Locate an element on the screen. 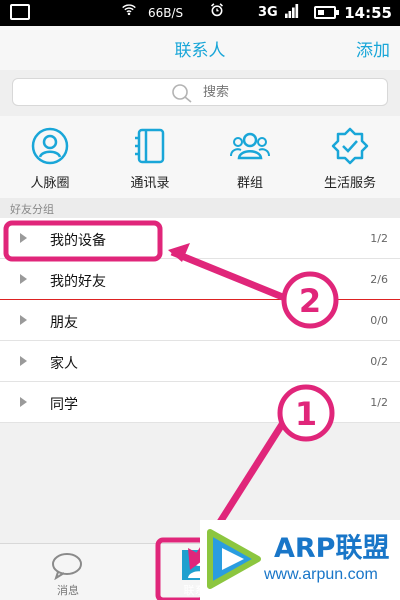 The width and height of the screenshot is (400, 600). group-name: 同学 is located at coordinates (64, 405).